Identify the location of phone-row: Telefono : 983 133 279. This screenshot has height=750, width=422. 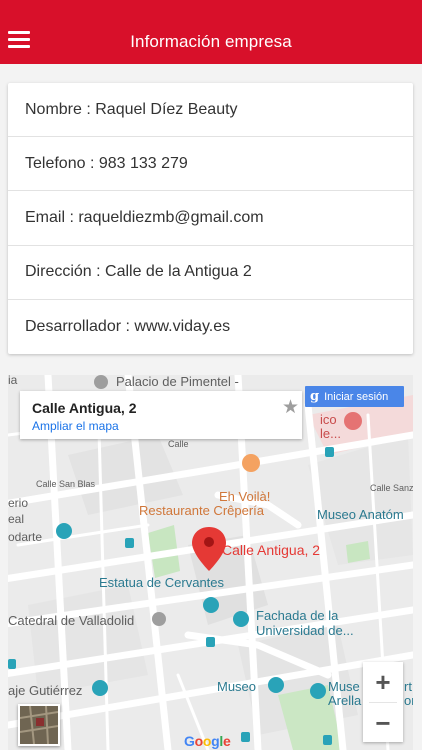
(210, 164).